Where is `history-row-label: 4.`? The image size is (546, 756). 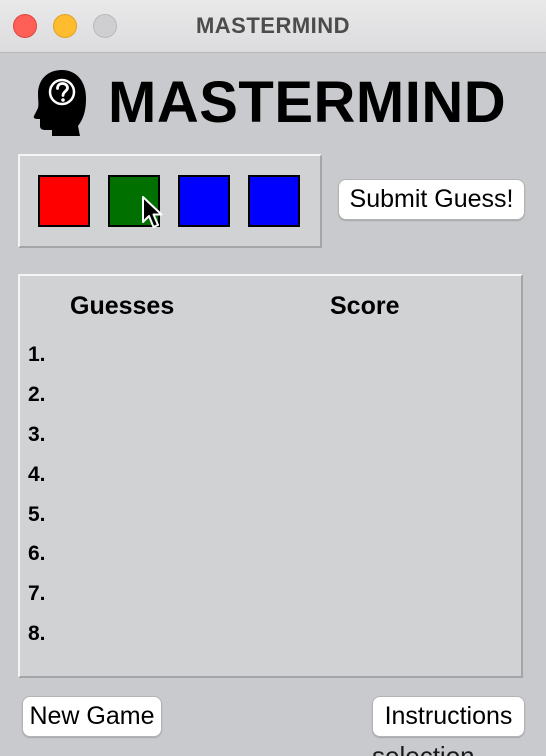
history-row-label: 4. is located at coordinates (37, 474).